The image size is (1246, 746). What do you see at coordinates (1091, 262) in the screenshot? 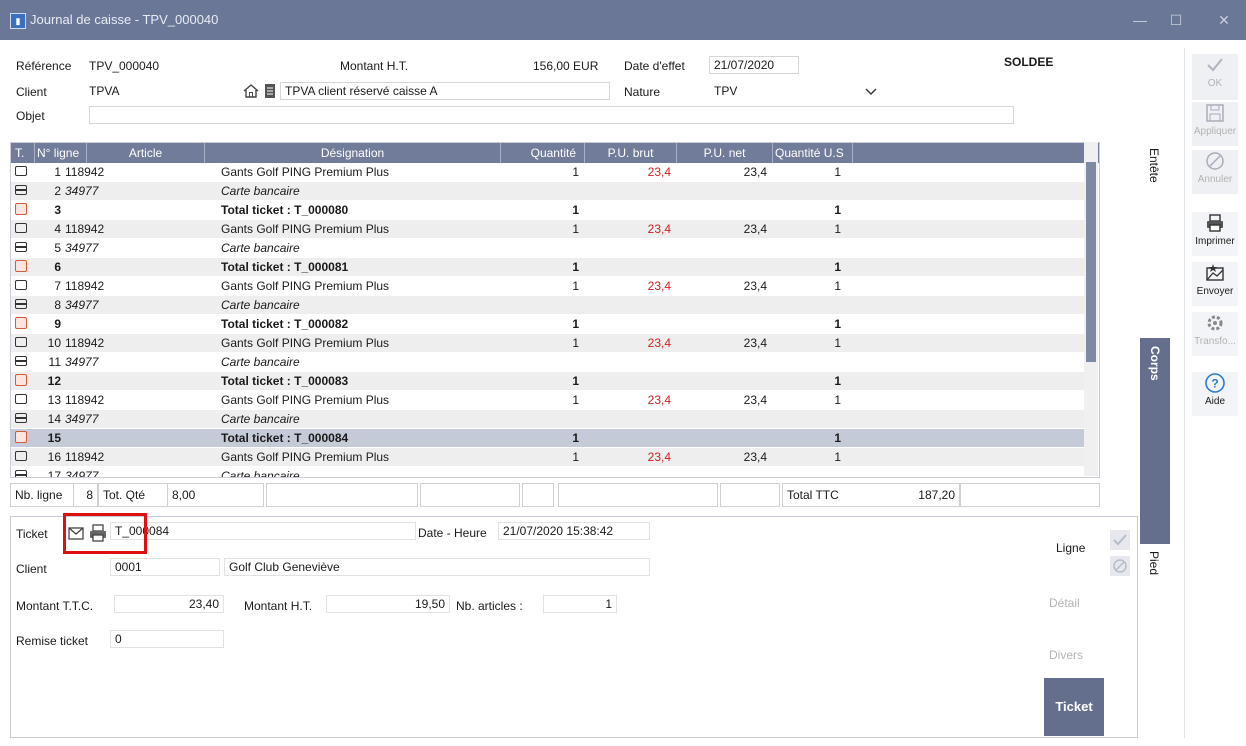
I see `grid-scrollbar-thumb` at bounding box center [1091, 262].